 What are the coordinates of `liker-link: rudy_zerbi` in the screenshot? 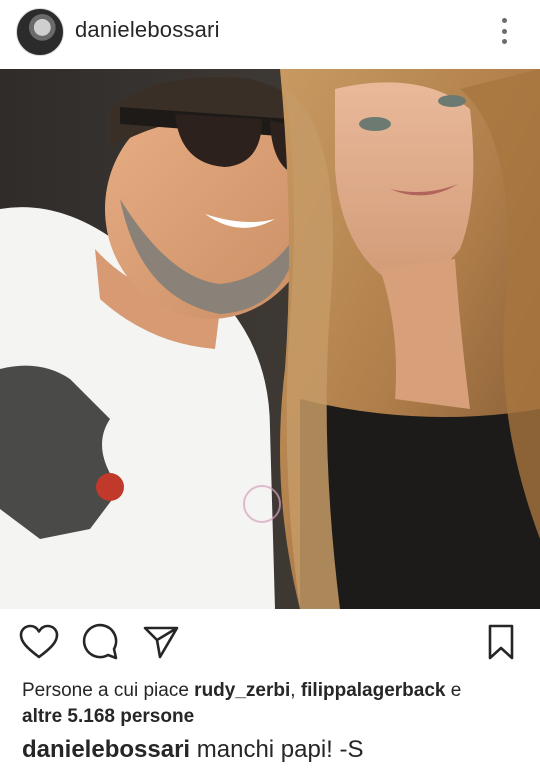 It's located at (242, 690).